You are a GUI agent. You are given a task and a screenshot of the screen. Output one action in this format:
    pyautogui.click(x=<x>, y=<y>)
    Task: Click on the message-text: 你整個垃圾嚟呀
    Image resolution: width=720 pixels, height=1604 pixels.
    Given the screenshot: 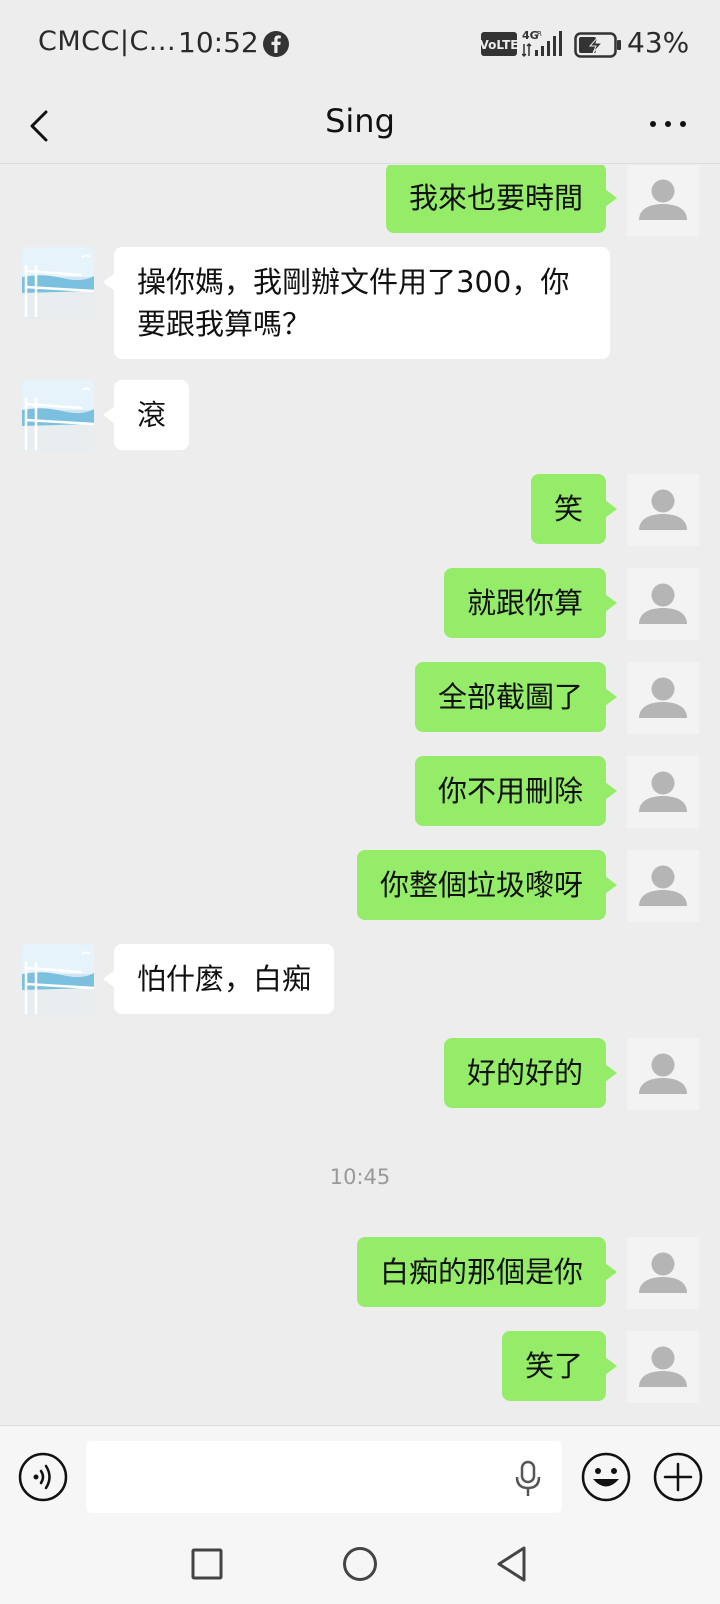 What is the action you would take?
    pyautogui.click(x=481, y=885)
    